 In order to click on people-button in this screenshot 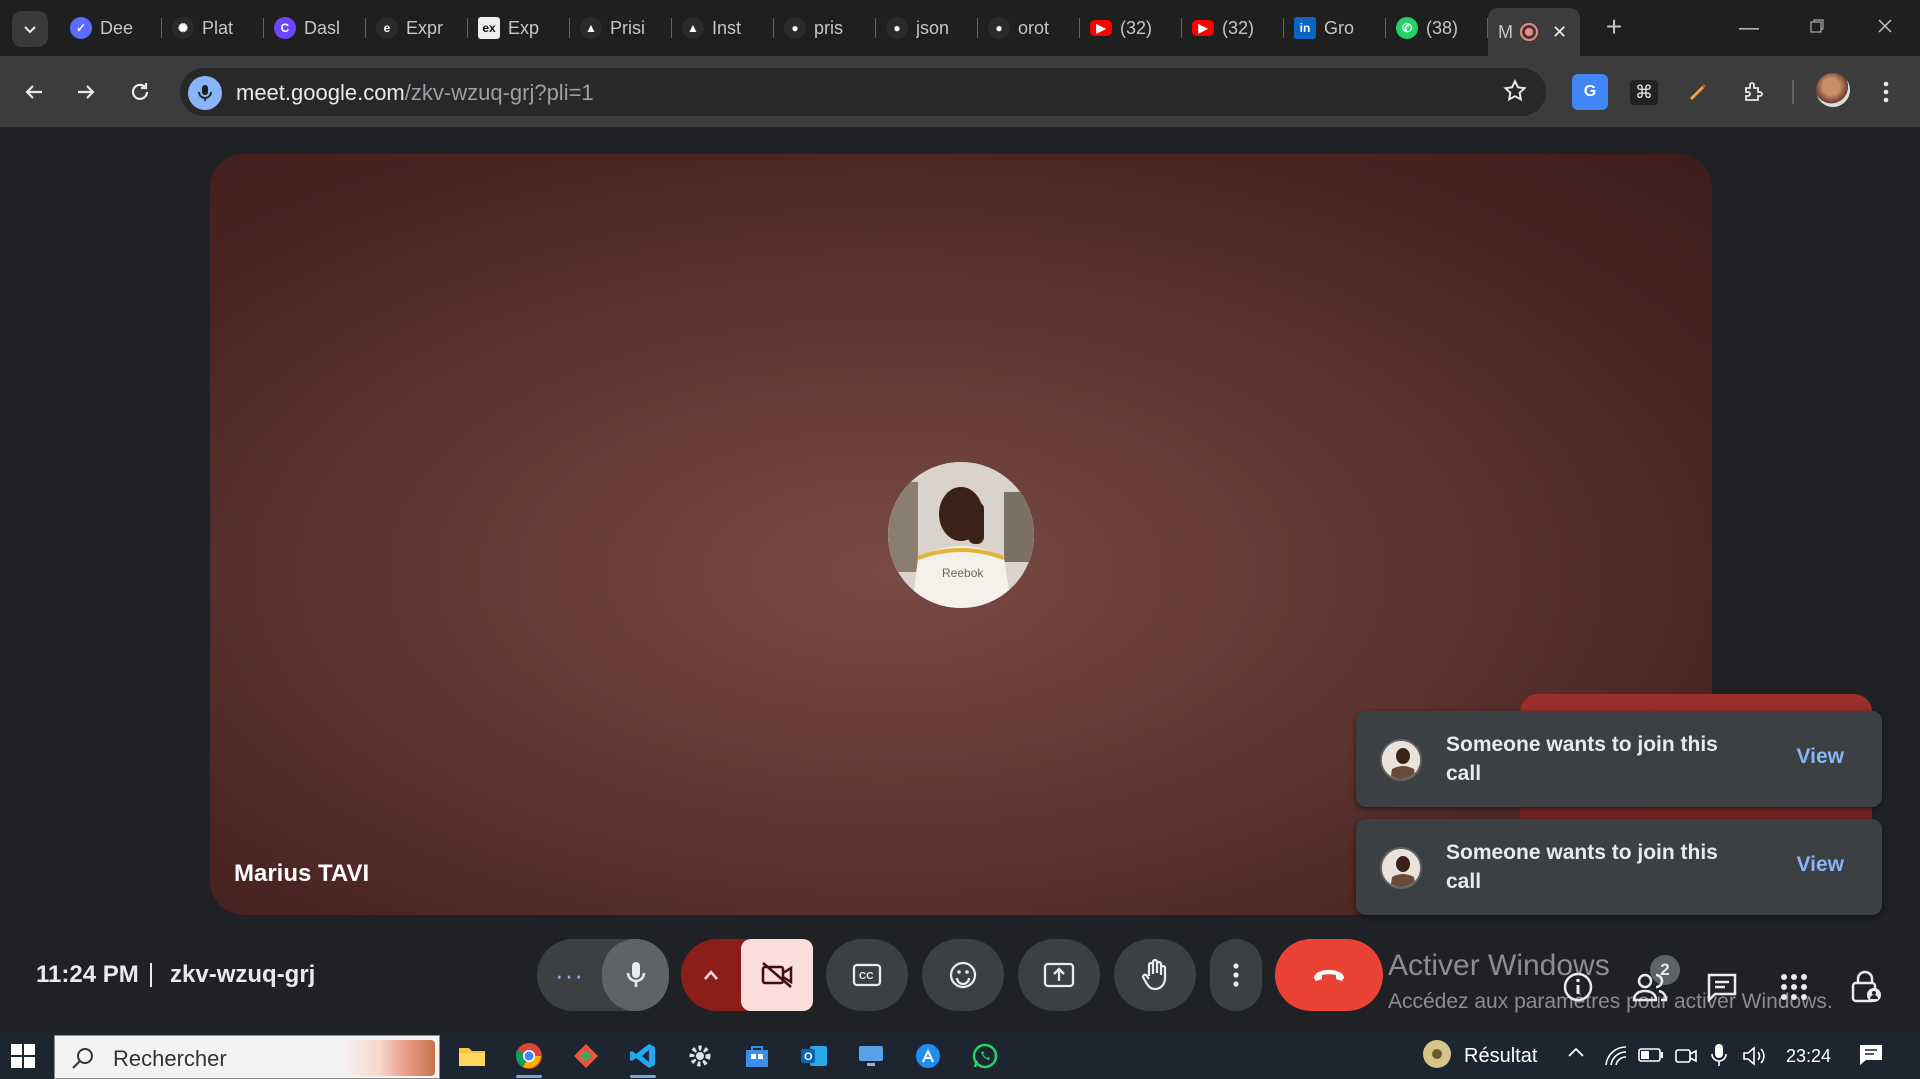, I will do `click(1650, 987)`.